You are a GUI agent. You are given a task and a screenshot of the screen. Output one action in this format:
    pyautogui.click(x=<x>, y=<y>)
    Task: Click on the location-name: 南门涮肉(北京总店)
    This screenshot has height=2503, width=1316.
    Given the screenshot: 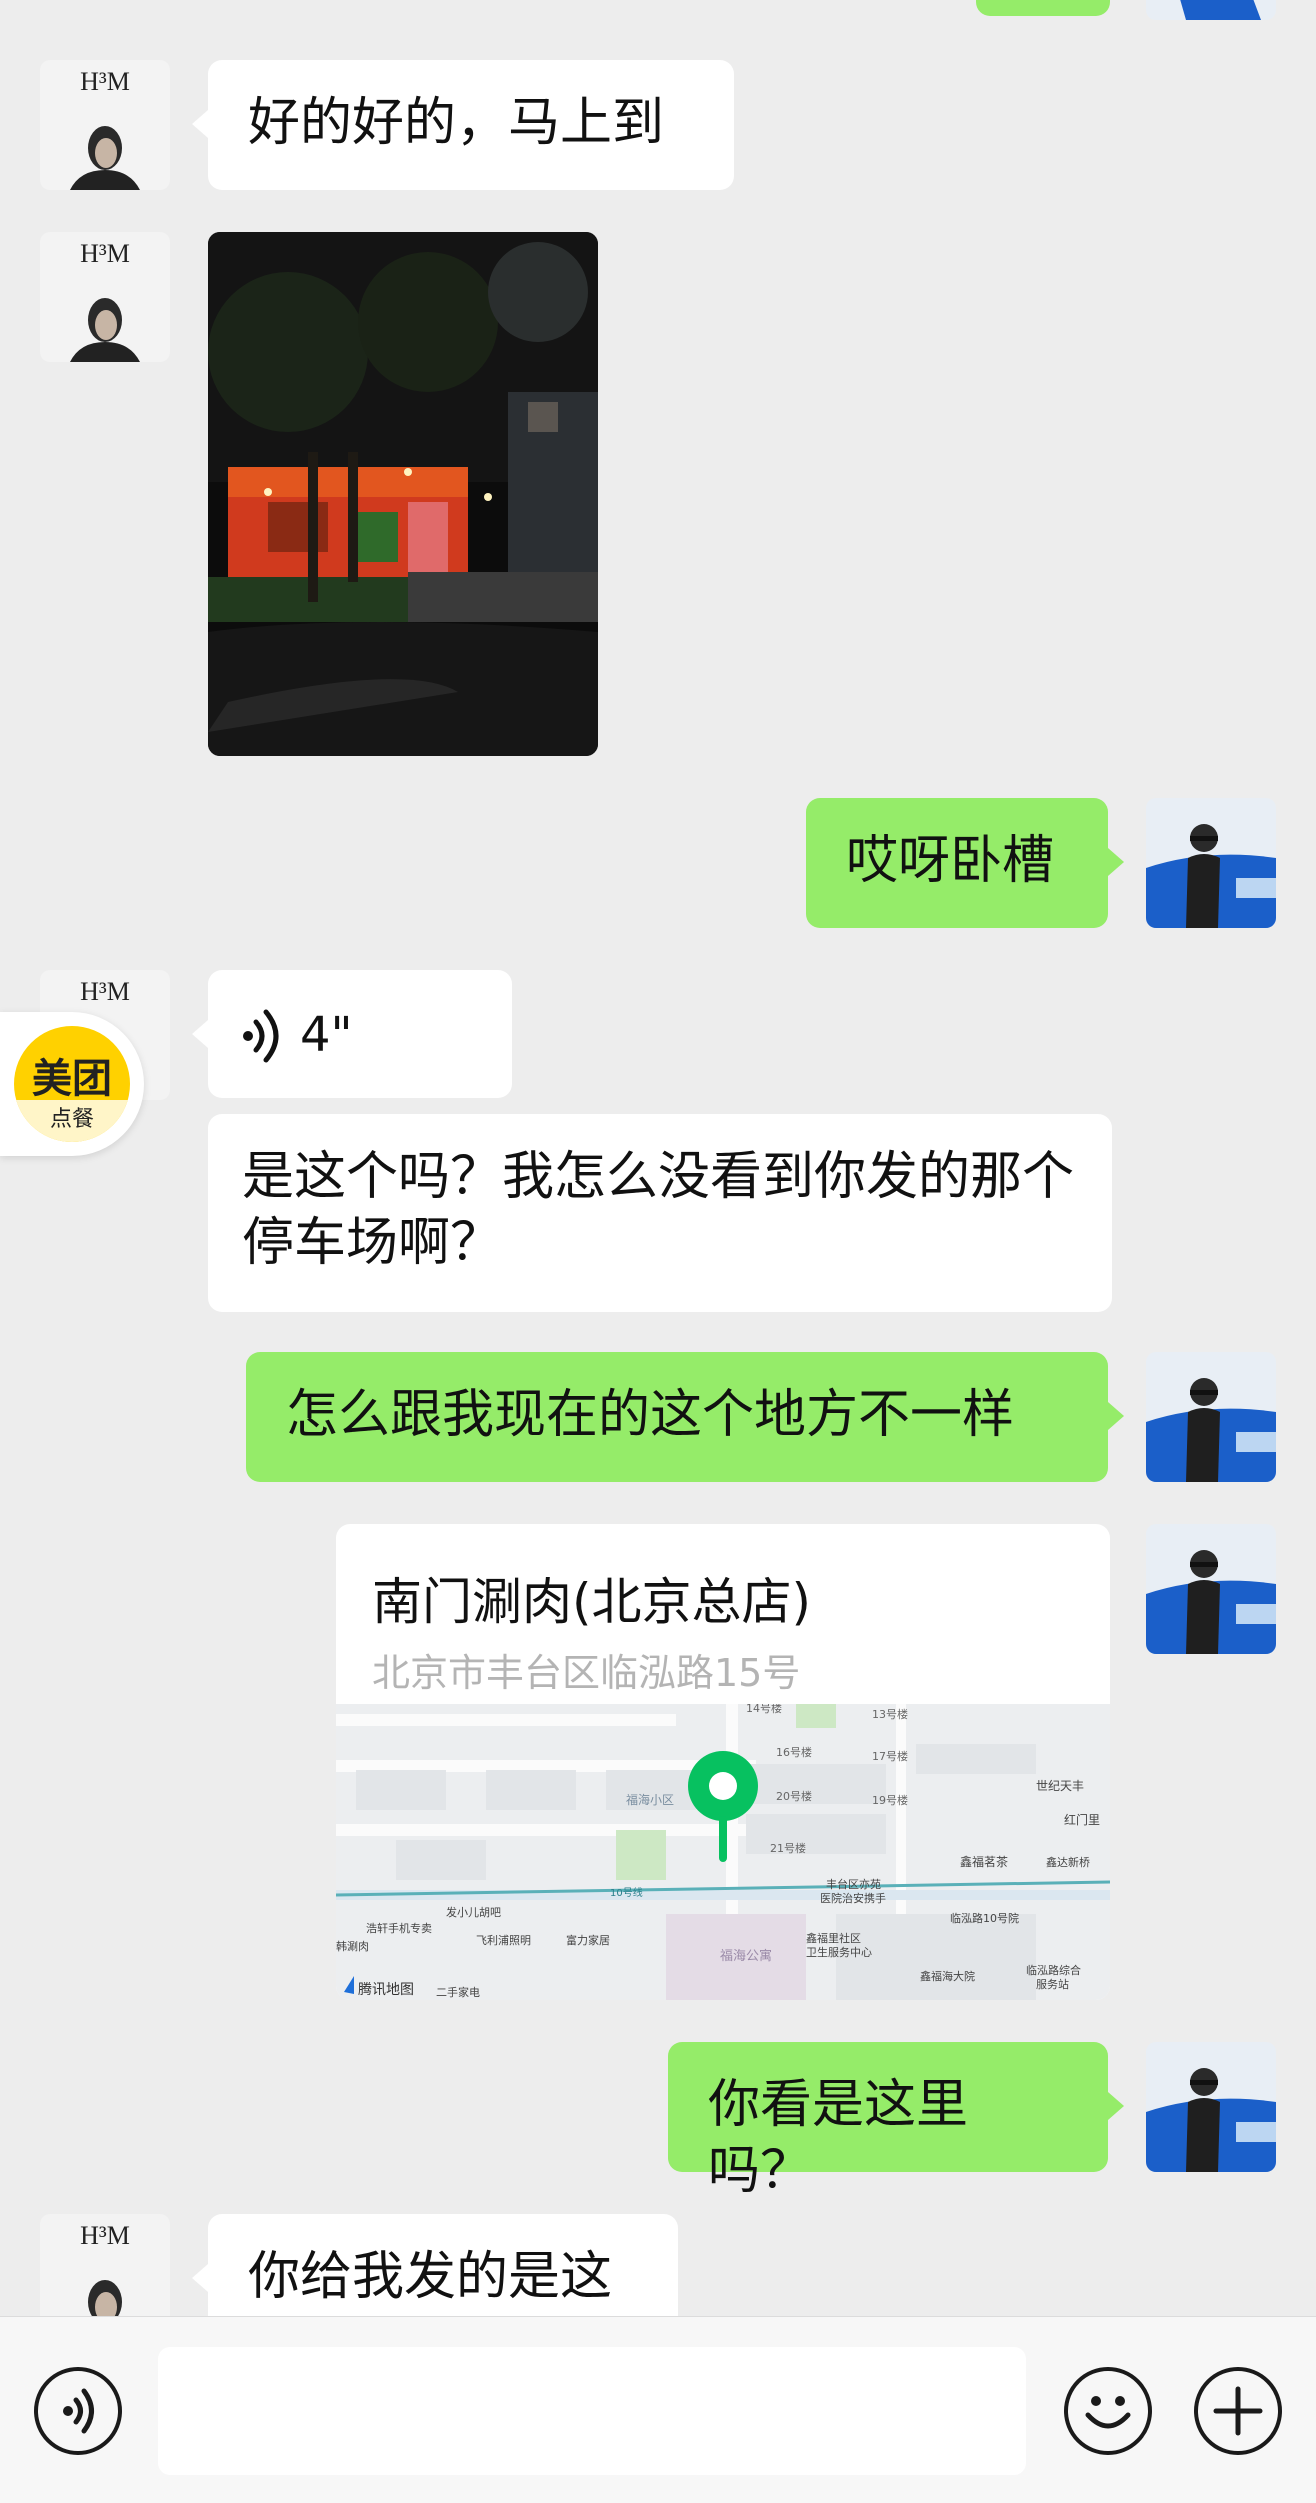 What is the action you would take?
    pyautogui.click(x=592, y=1602)
    